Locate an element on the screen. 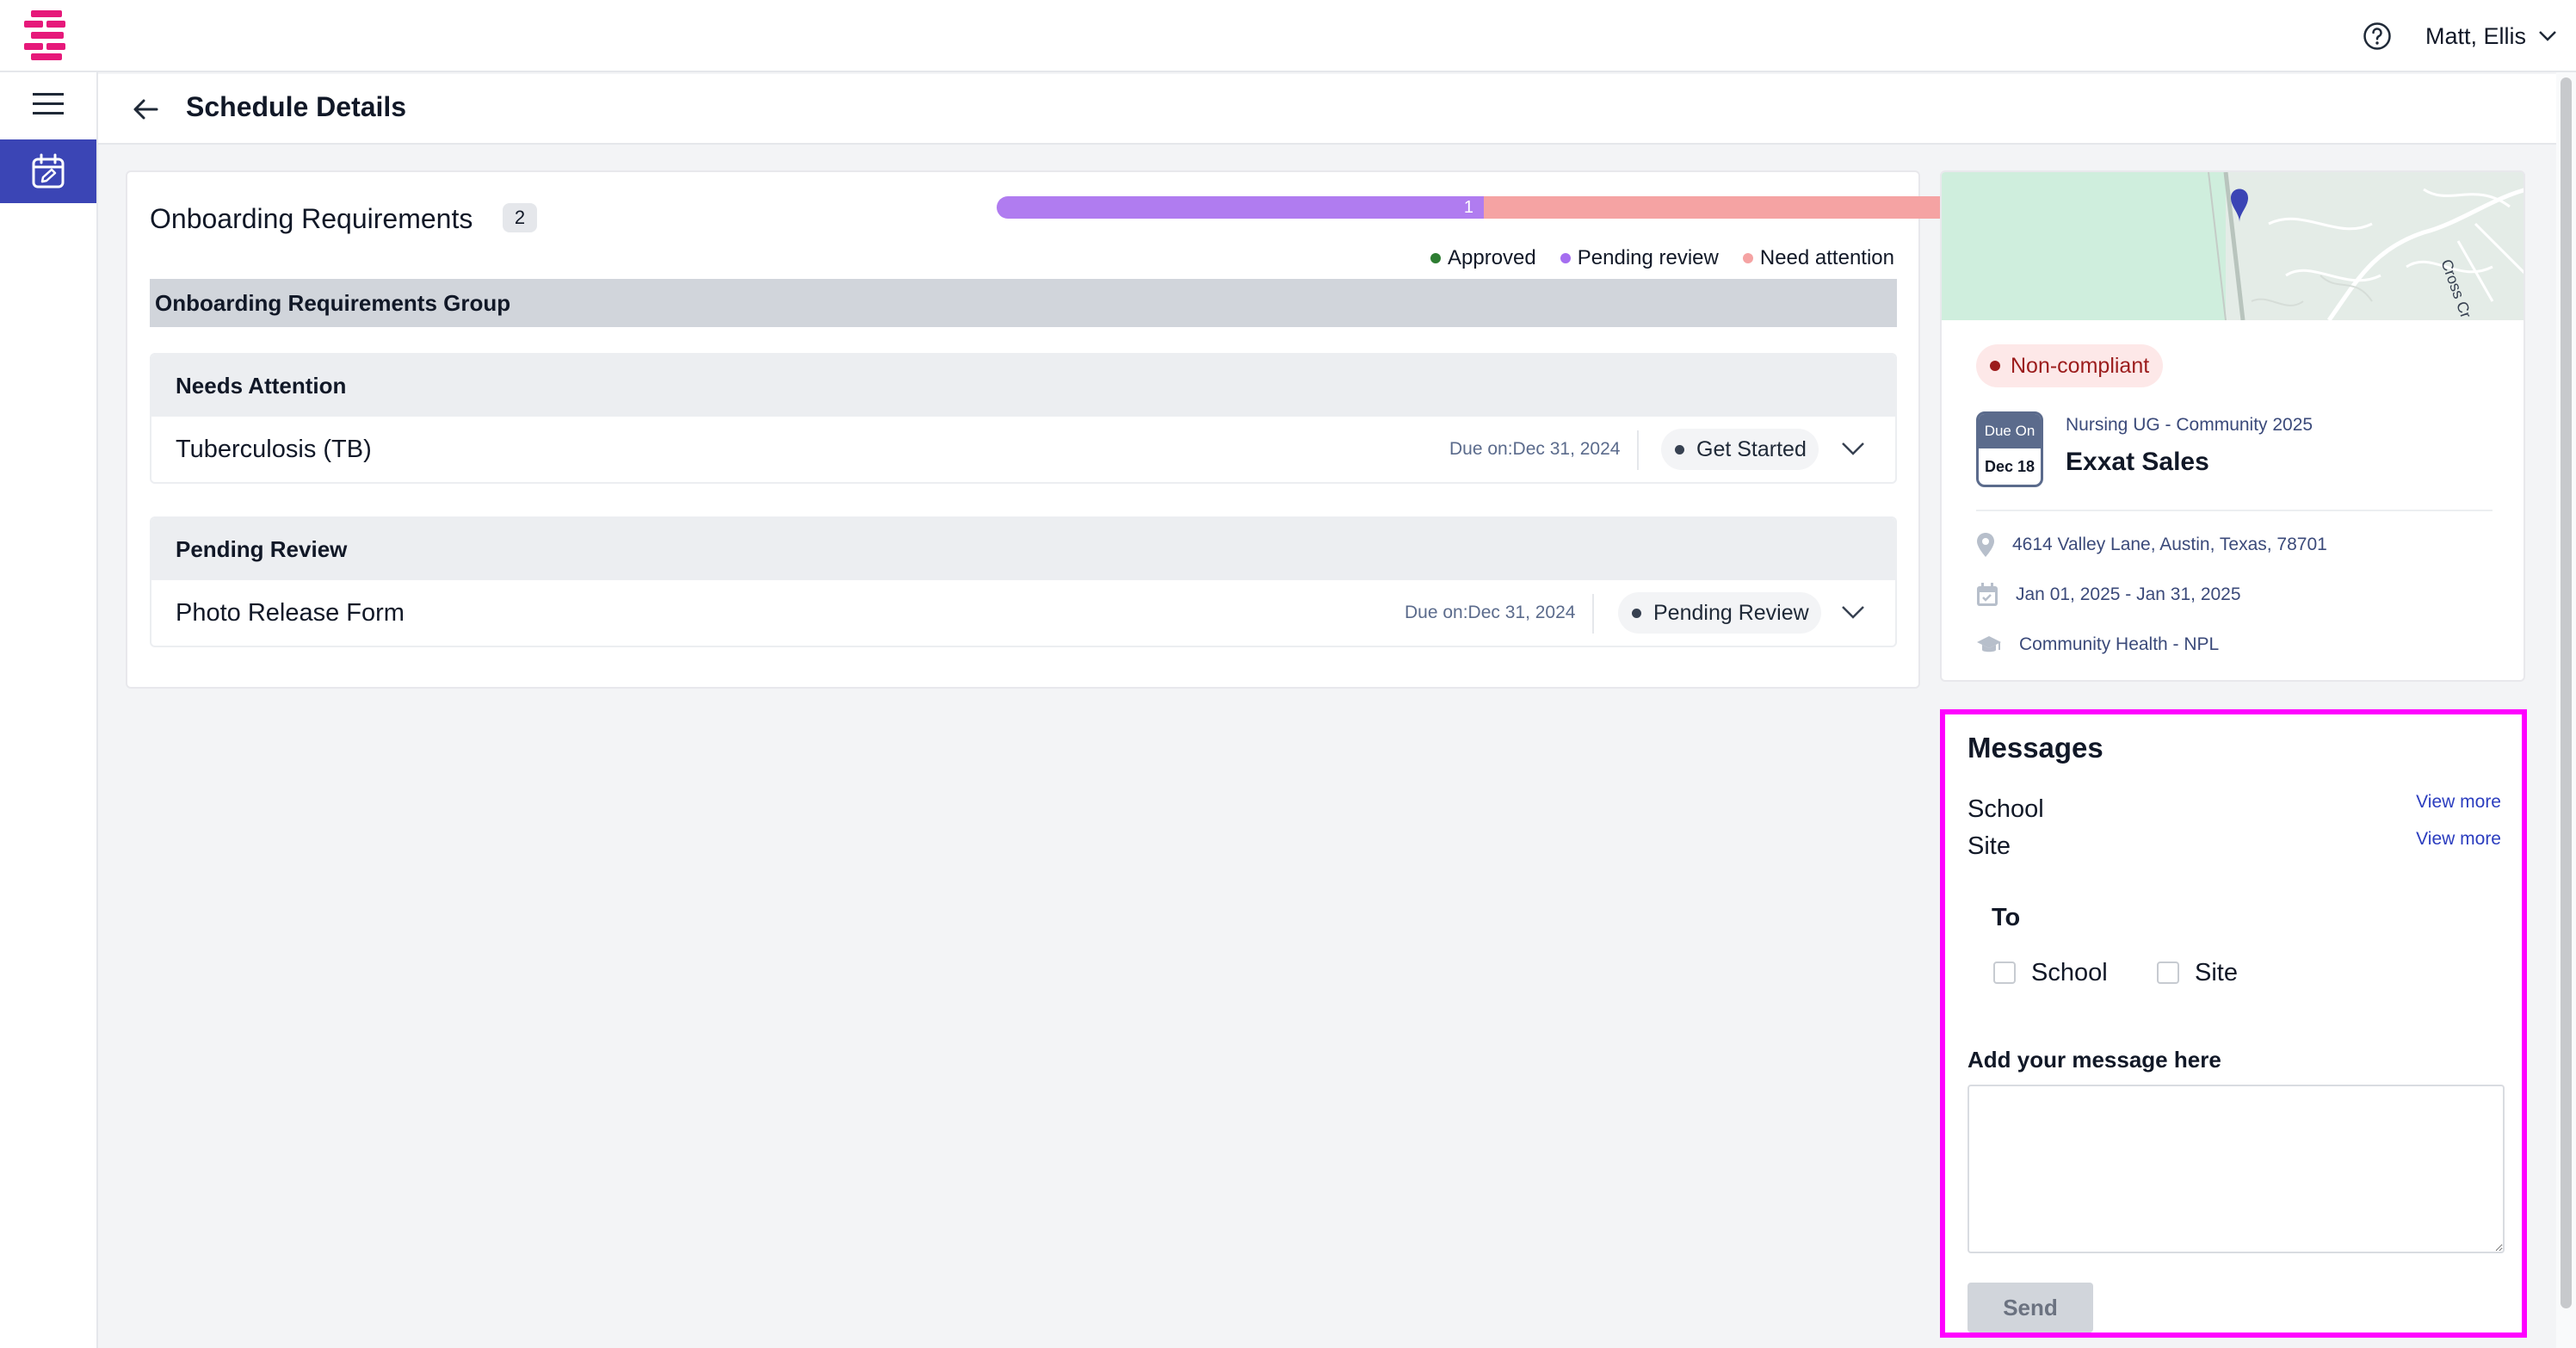 Image resolution: width=2576 pixels, height=1348 pixels. left-nav-rail is located at coordinates (49, 710).